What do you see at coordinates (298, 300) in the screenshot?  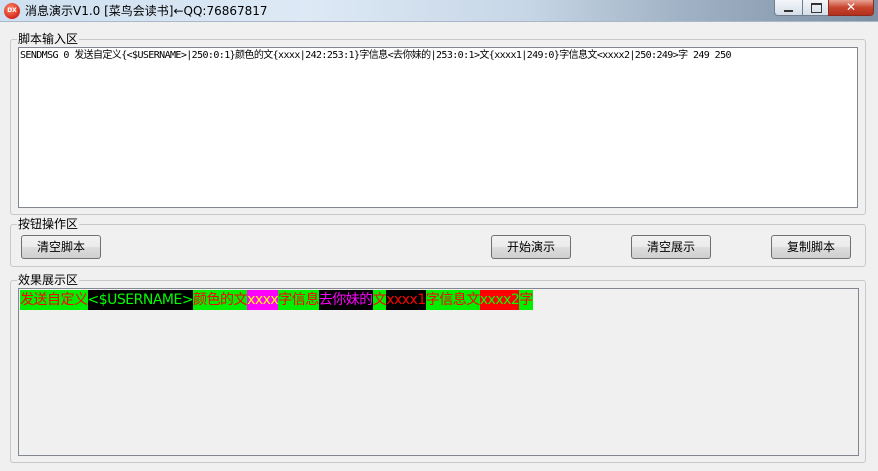 I see `message-segment: 字信息` at bounding box center [298, 300].